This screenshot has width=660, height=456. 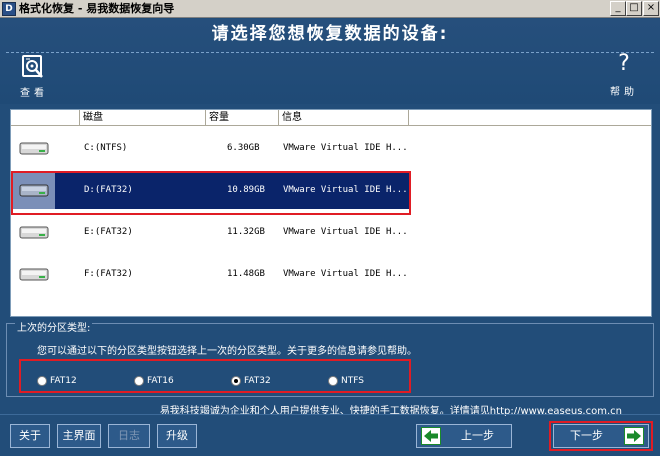 What do you see at coordinates (129, 436) in the screenshot?
I see `log-button: 日志` at bounding box center [129, 436].